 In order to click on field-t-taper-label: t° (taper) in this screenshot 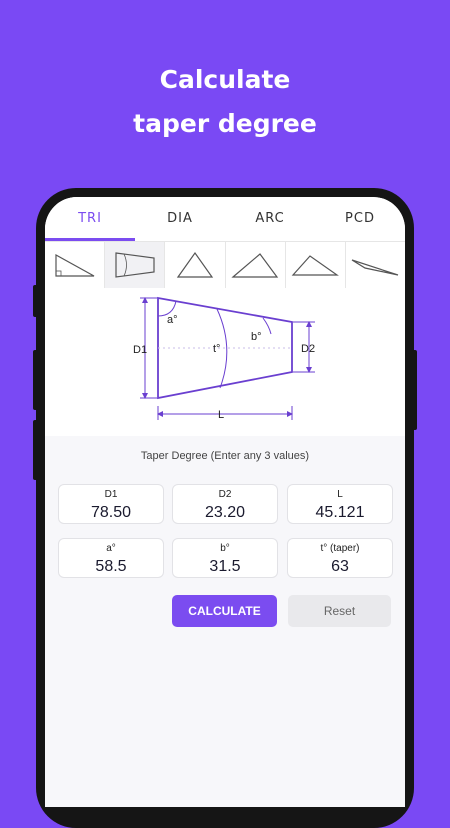, I will do `click(340, 548)`.